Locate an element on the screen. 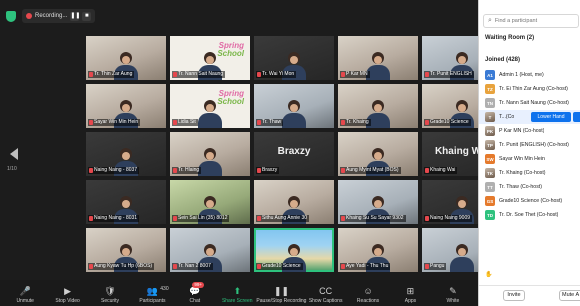  video-tile: P Kar MN is located at coordinates (378, 58).